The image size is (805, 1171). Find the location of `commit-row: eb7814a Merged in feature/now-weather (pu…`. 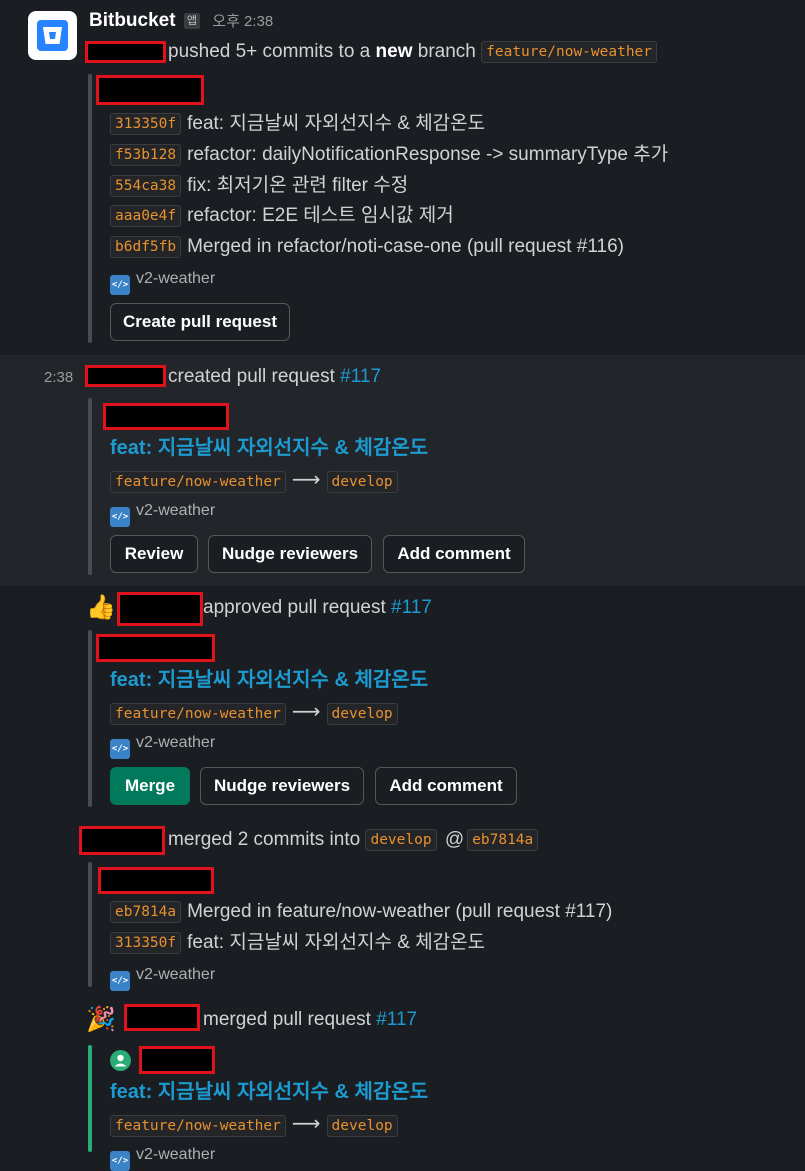

commit-row: eb7814a Merged in feature/now-weather (pu… is located at coordinates (361, 912).